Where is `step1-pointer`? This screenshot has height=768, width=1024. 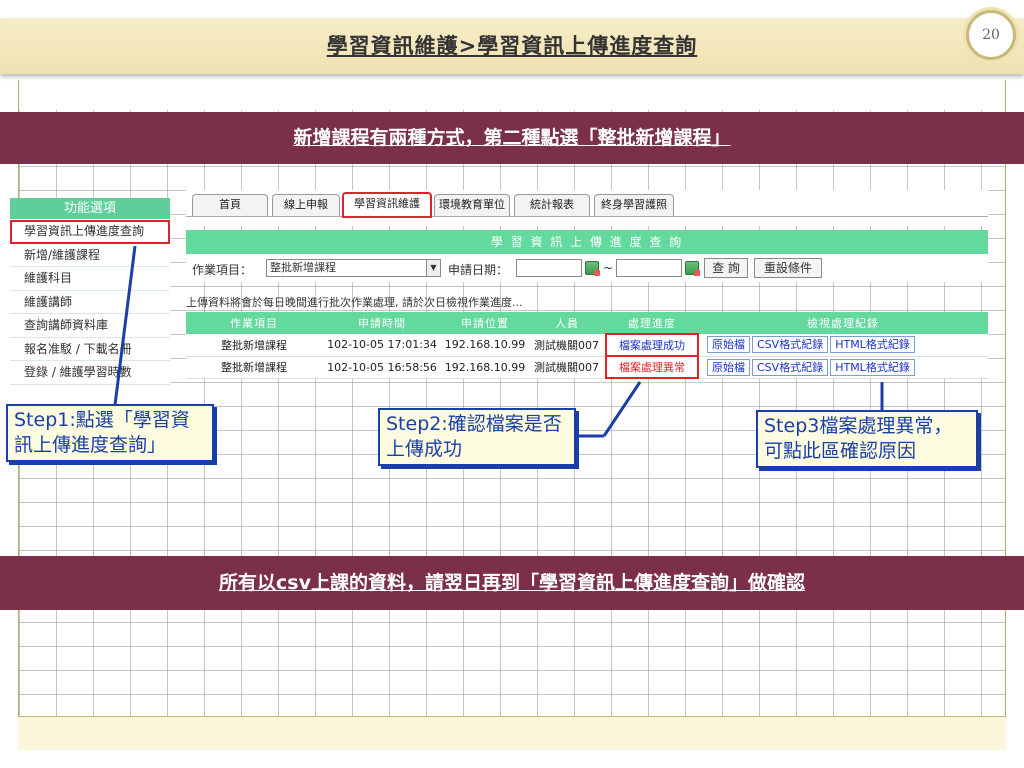
step1-pointer is located at coordinates (125, 325).